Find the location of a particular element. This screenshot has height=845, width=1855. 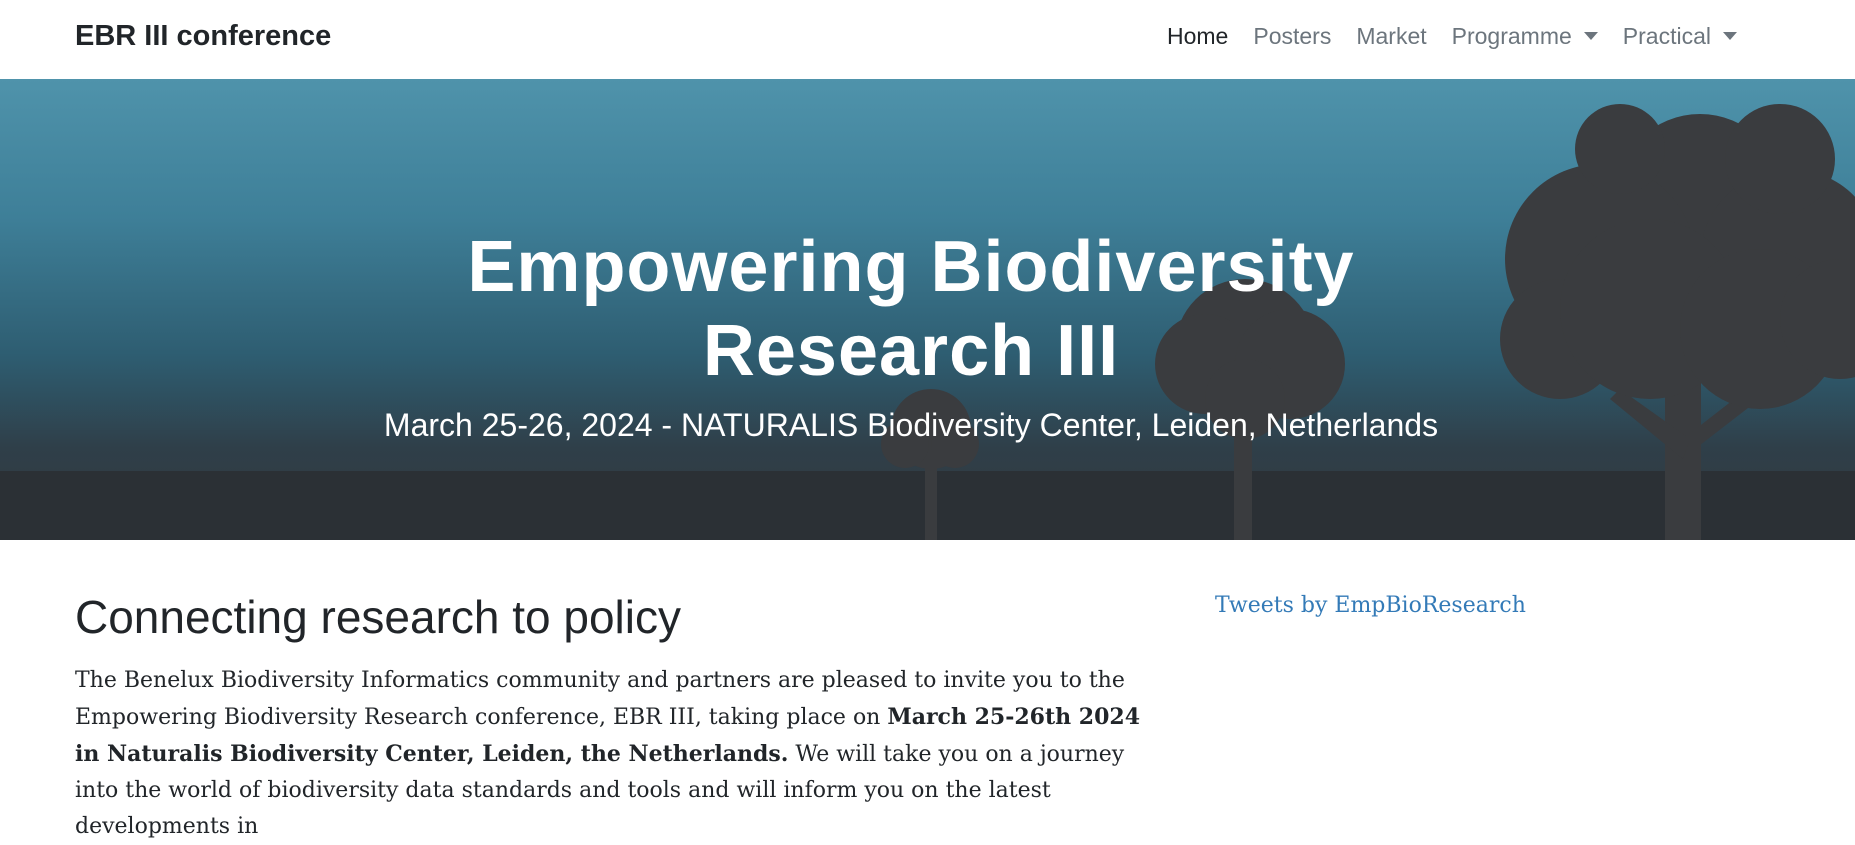

brand-link: EBR III conference is located at coordinates (203, 36).